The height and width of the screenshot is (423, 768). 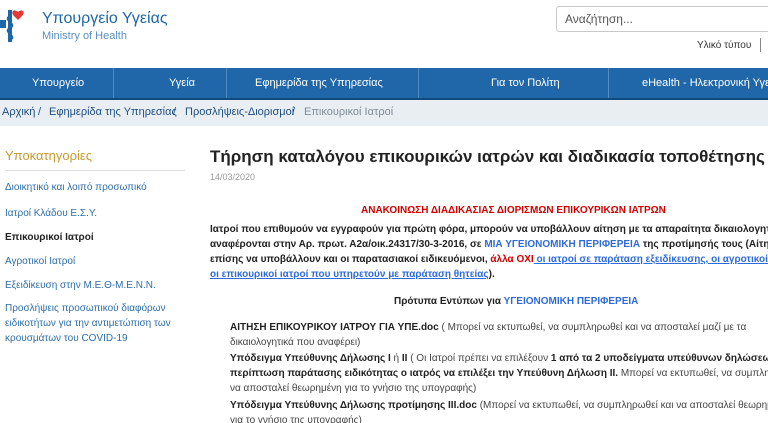 What do you see at coordinates (760, 45) in the screenshot?
I see `util-separator` at bounding box center [760, 45].